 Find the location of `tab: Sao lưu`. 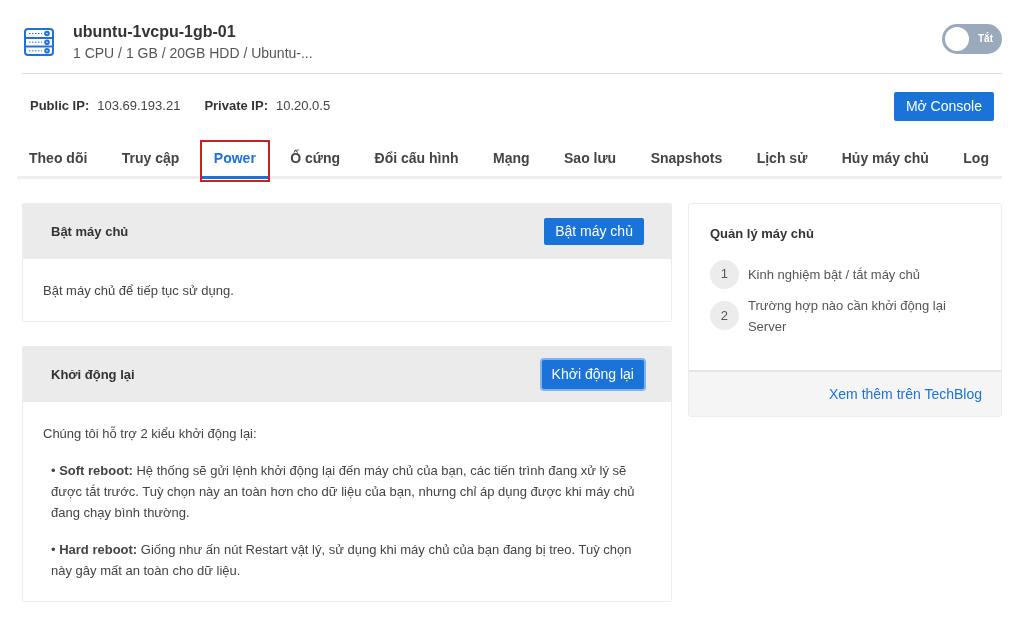

tab: Sao lưu is located at coordinates (590, 160).